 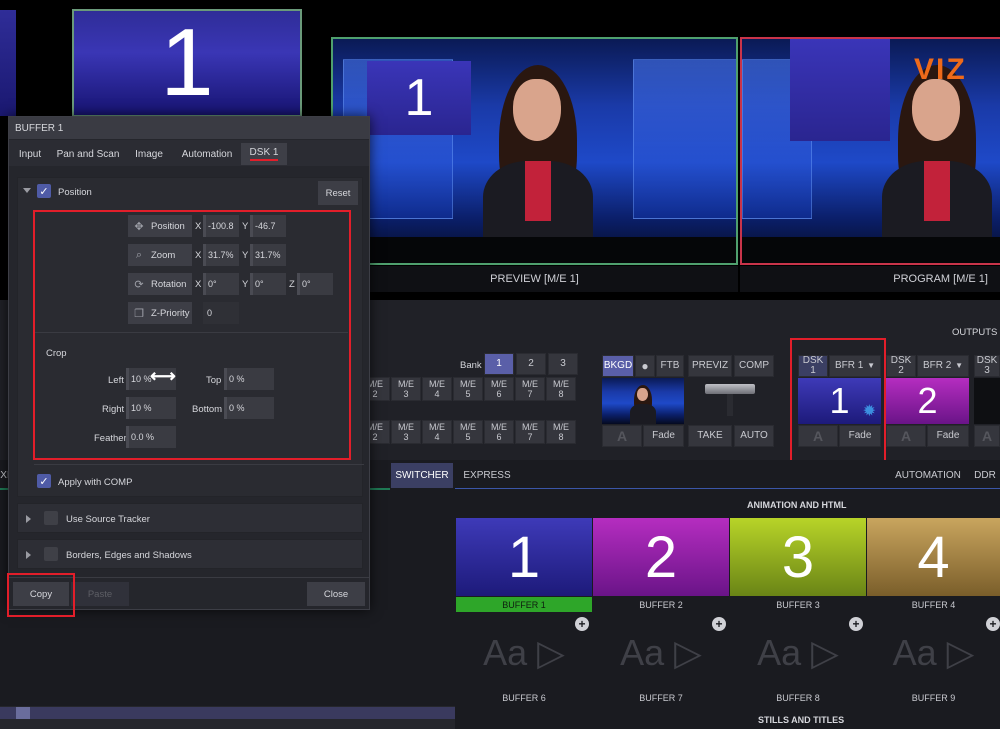 I want to click on apply-with-comp-label: Apply with COMP, so click(x=95, y=482).